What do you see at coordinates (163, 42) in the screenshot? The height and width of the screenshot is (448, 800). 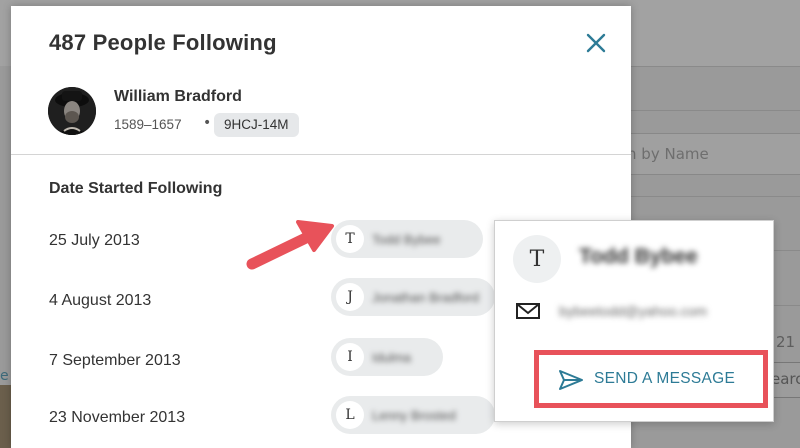 I see `modal-title: 487 People Following` at bounding box center [163, 42].